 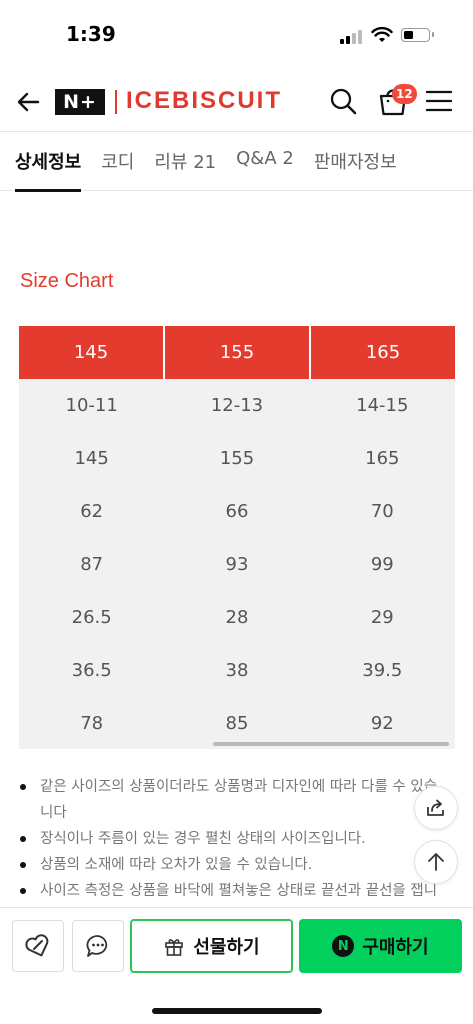 What do you see at coordinates (116, 102) in the screenshot?
I see `logo-divider` at bounding box center [116, 102].